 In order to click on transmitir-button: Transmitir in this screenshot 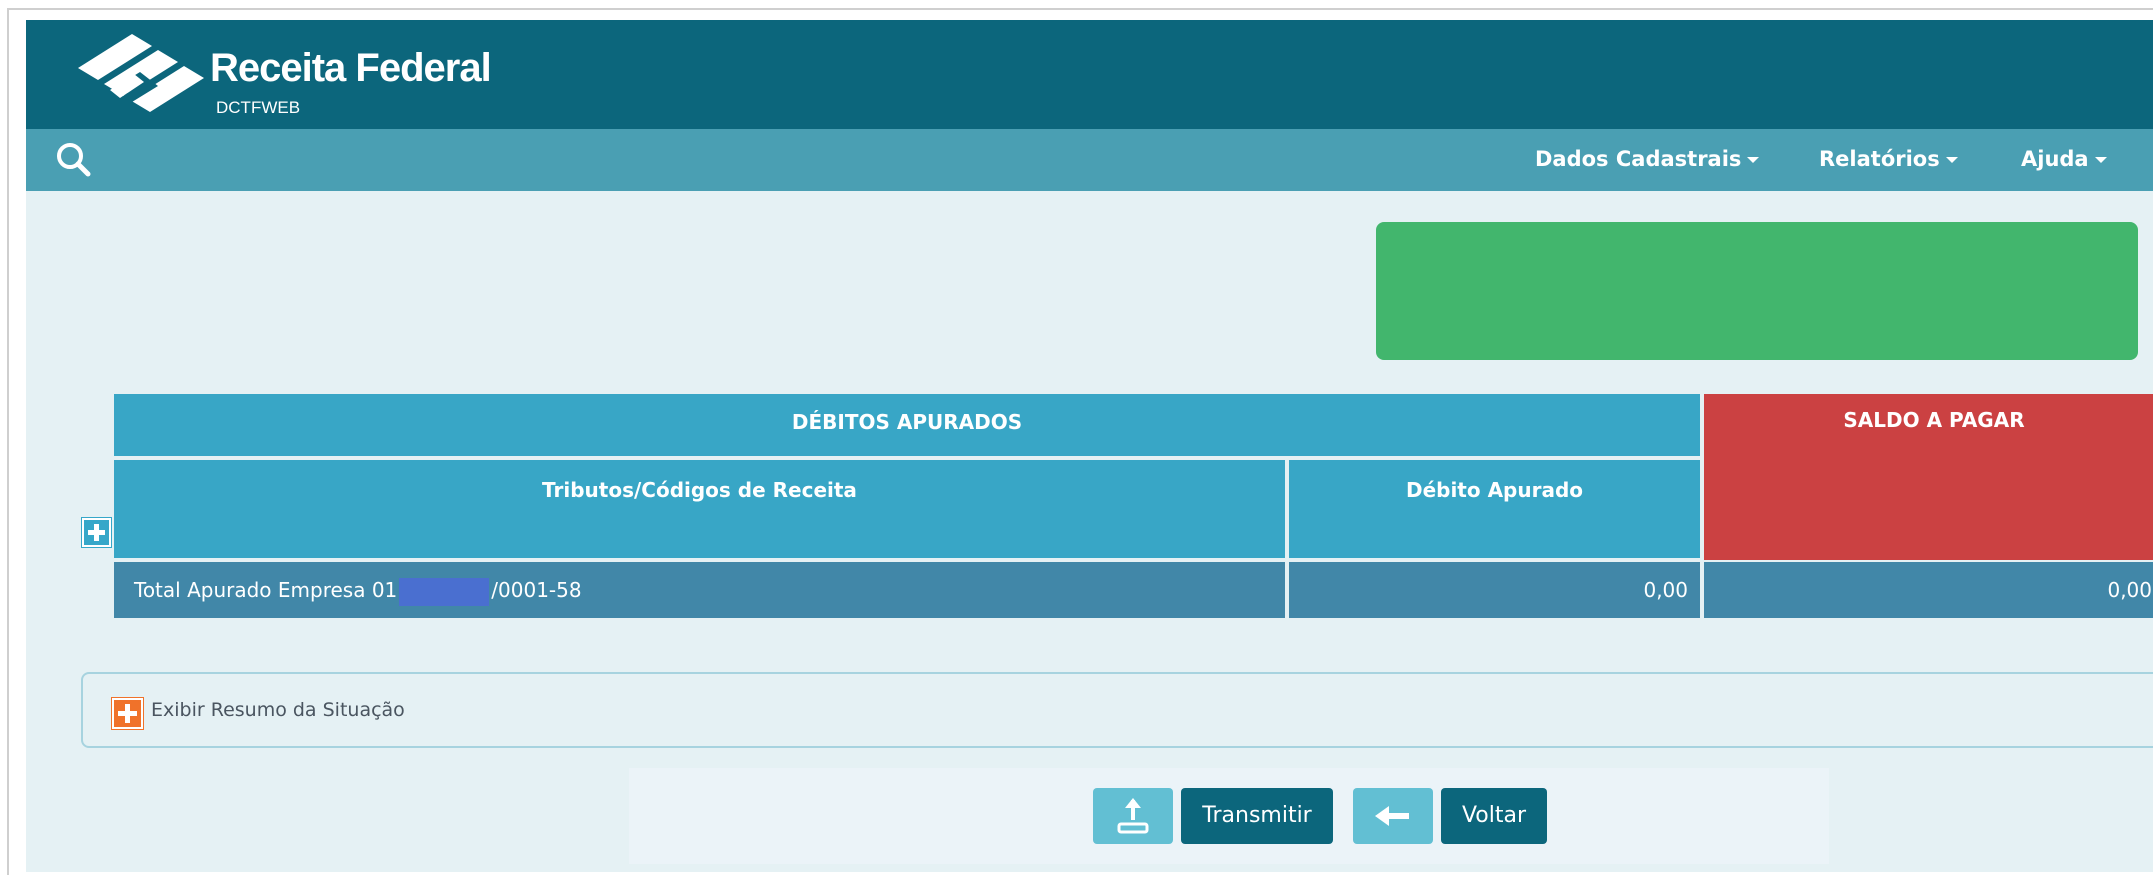, I will do `click(1257, 816)`.